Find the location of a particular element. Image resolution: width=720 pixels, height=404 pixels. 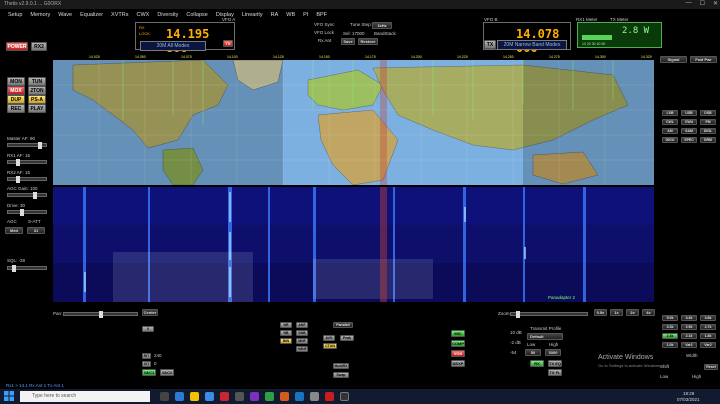

vfo-sync-label: VFO Sync is located at coordinates (324, 24).